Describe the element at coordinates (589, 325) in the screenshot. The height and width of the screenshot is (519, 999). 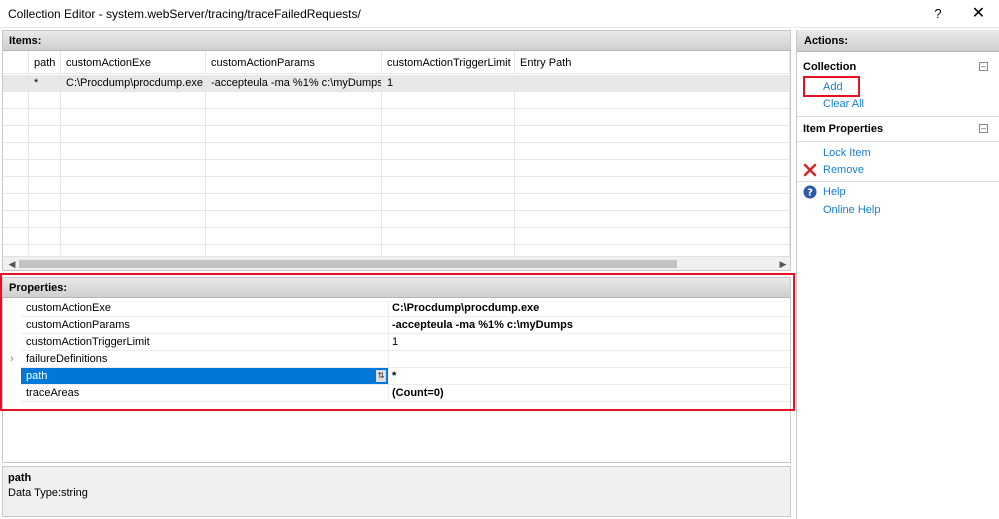
I see `property-value: -accepteula -ma %1% c:\myDumps` at that location.